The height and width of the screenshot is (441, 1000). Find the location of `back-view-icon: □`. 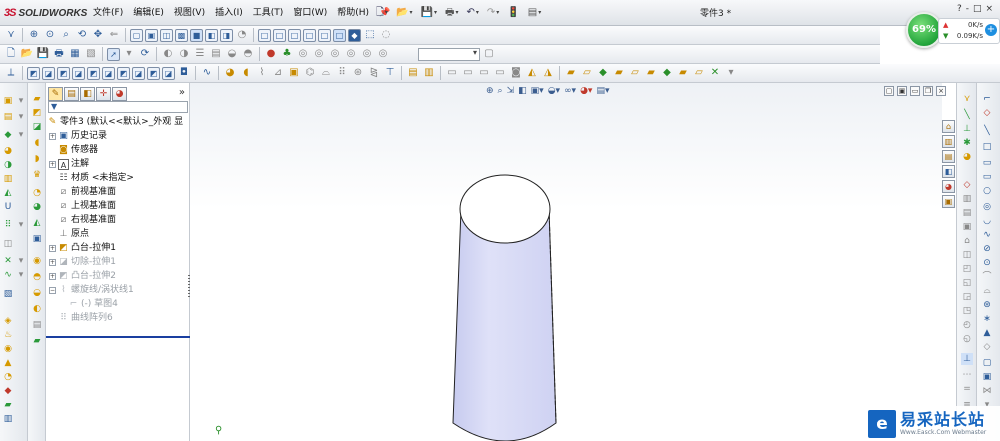

back-view-icon: □ is located at coordinates (279, 35).